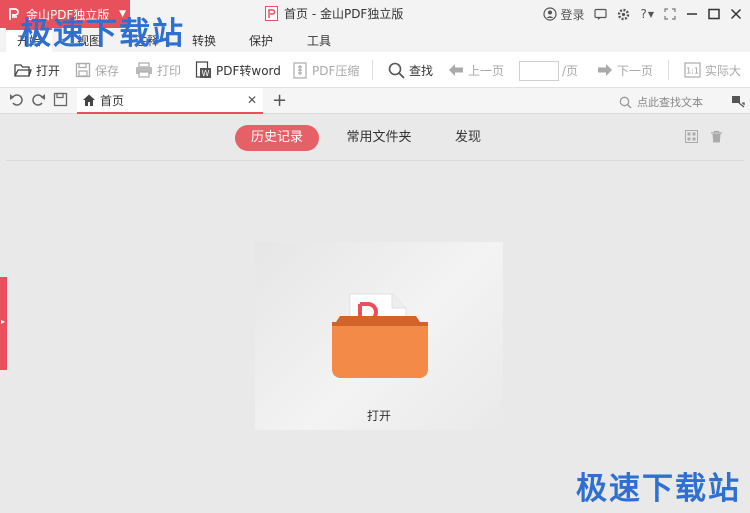 Image resolution: width=750 pixels, height=513 pixels. I want to click on add-tab-button: +, so click(279, 100).